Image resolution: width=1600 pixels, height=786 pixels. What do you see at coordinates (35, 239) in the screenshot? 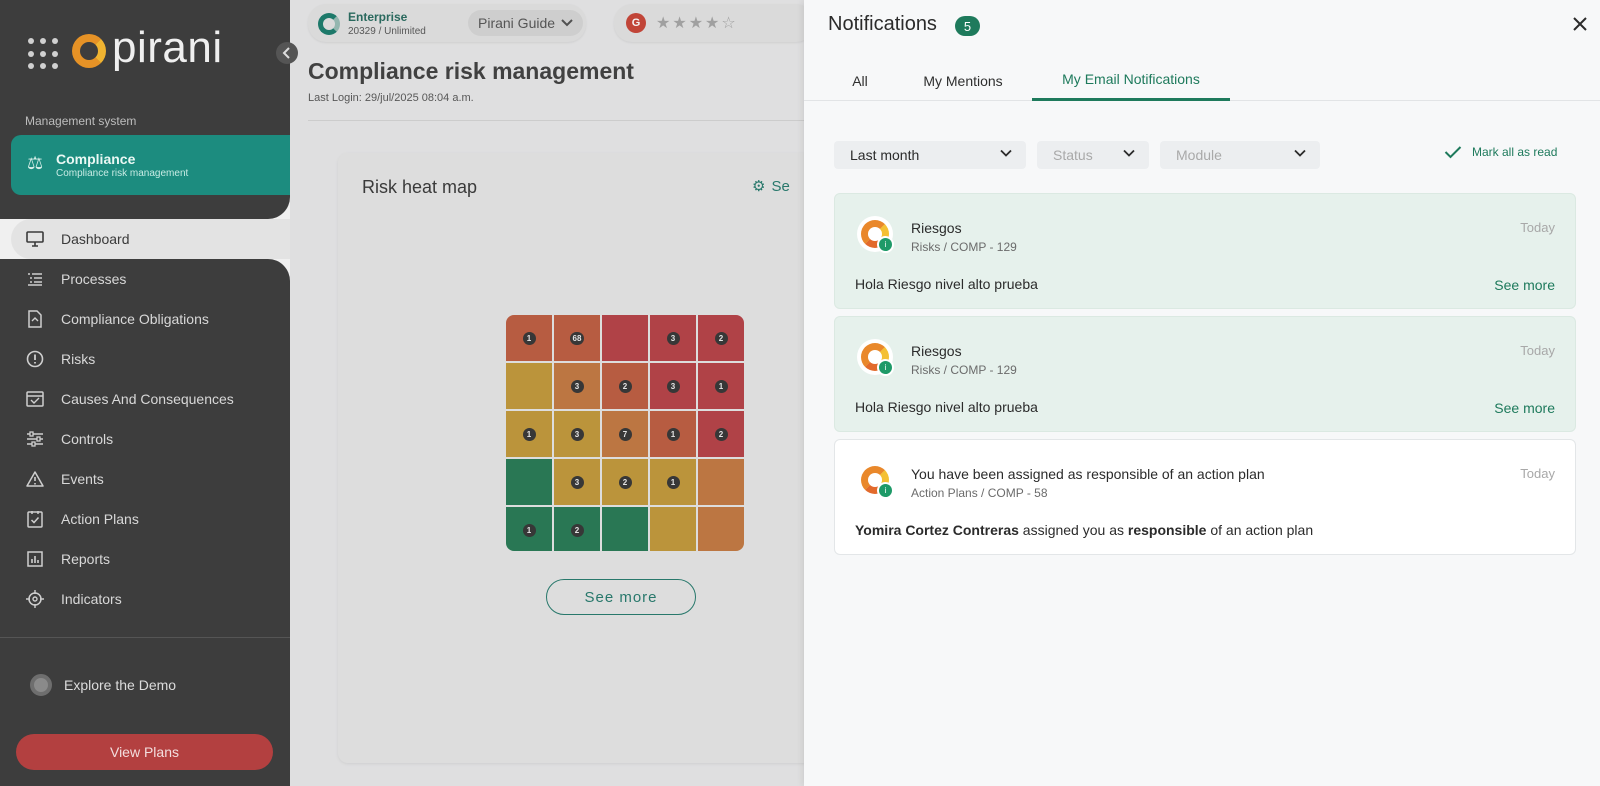
I see `monitor-icon` at bounding box center [35, 239].